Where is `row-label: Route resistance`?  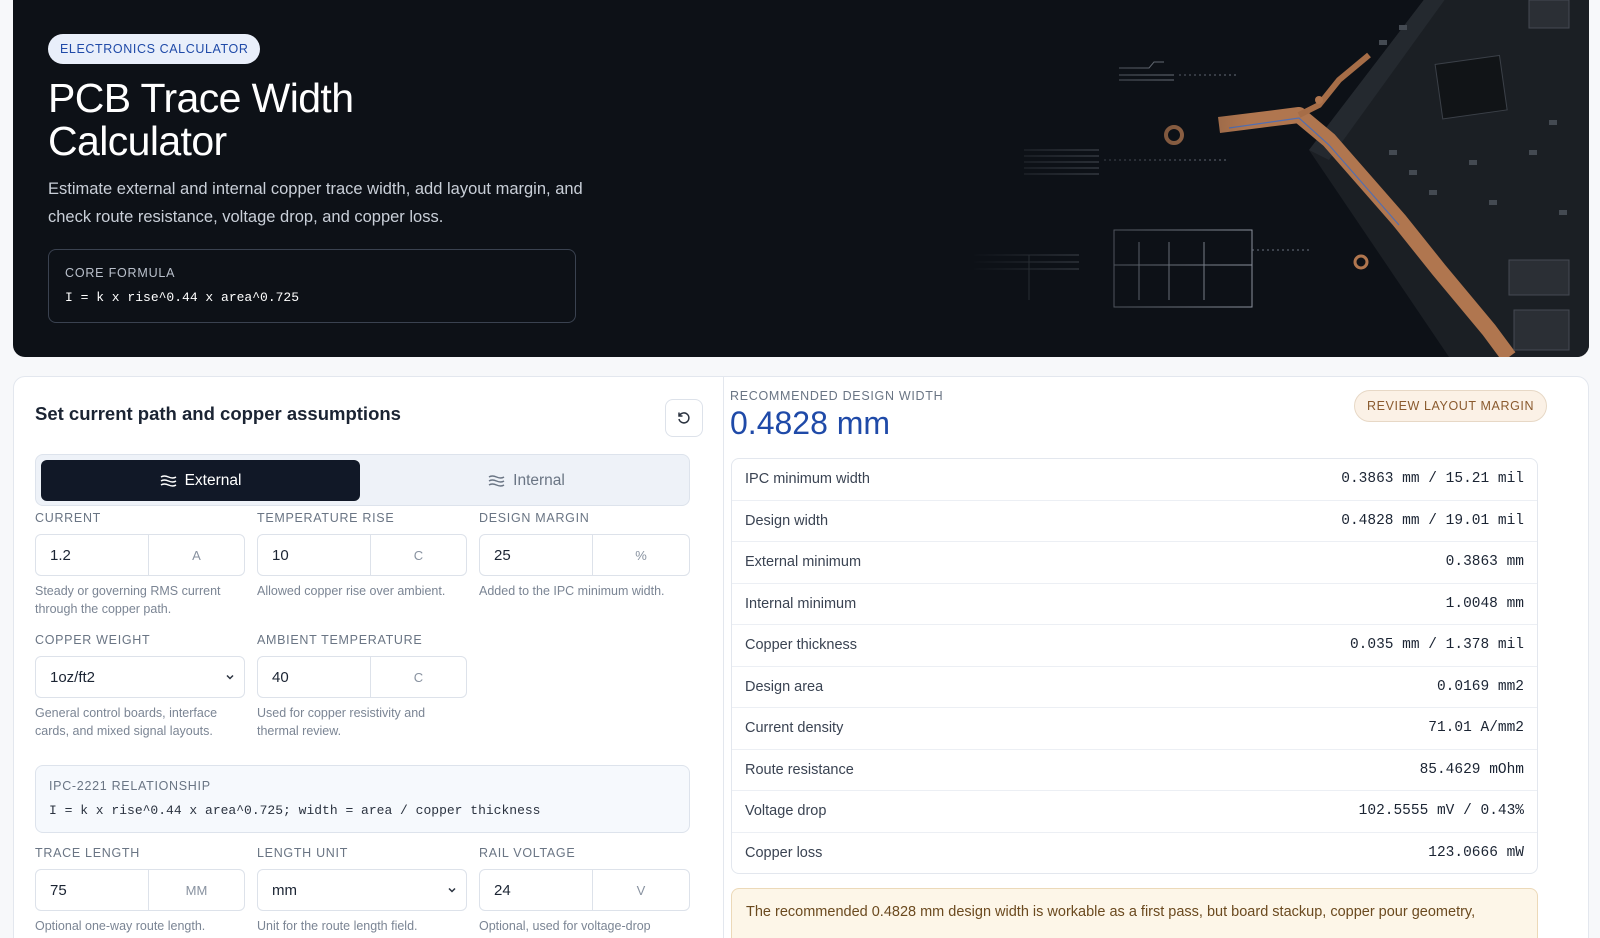
row-label: Route resistance is located at coordinates (799, 769).